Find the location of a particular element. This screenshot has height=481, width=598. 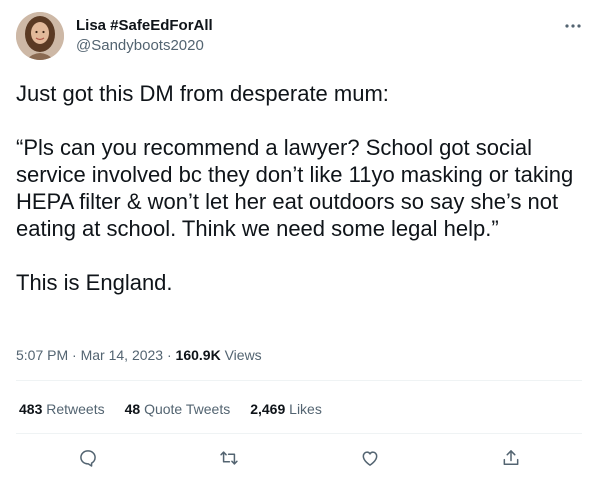

engagement-stats: 483 Retweets 48 Quote Tweets 2,469 Likes is located at coordinates (170, 409).